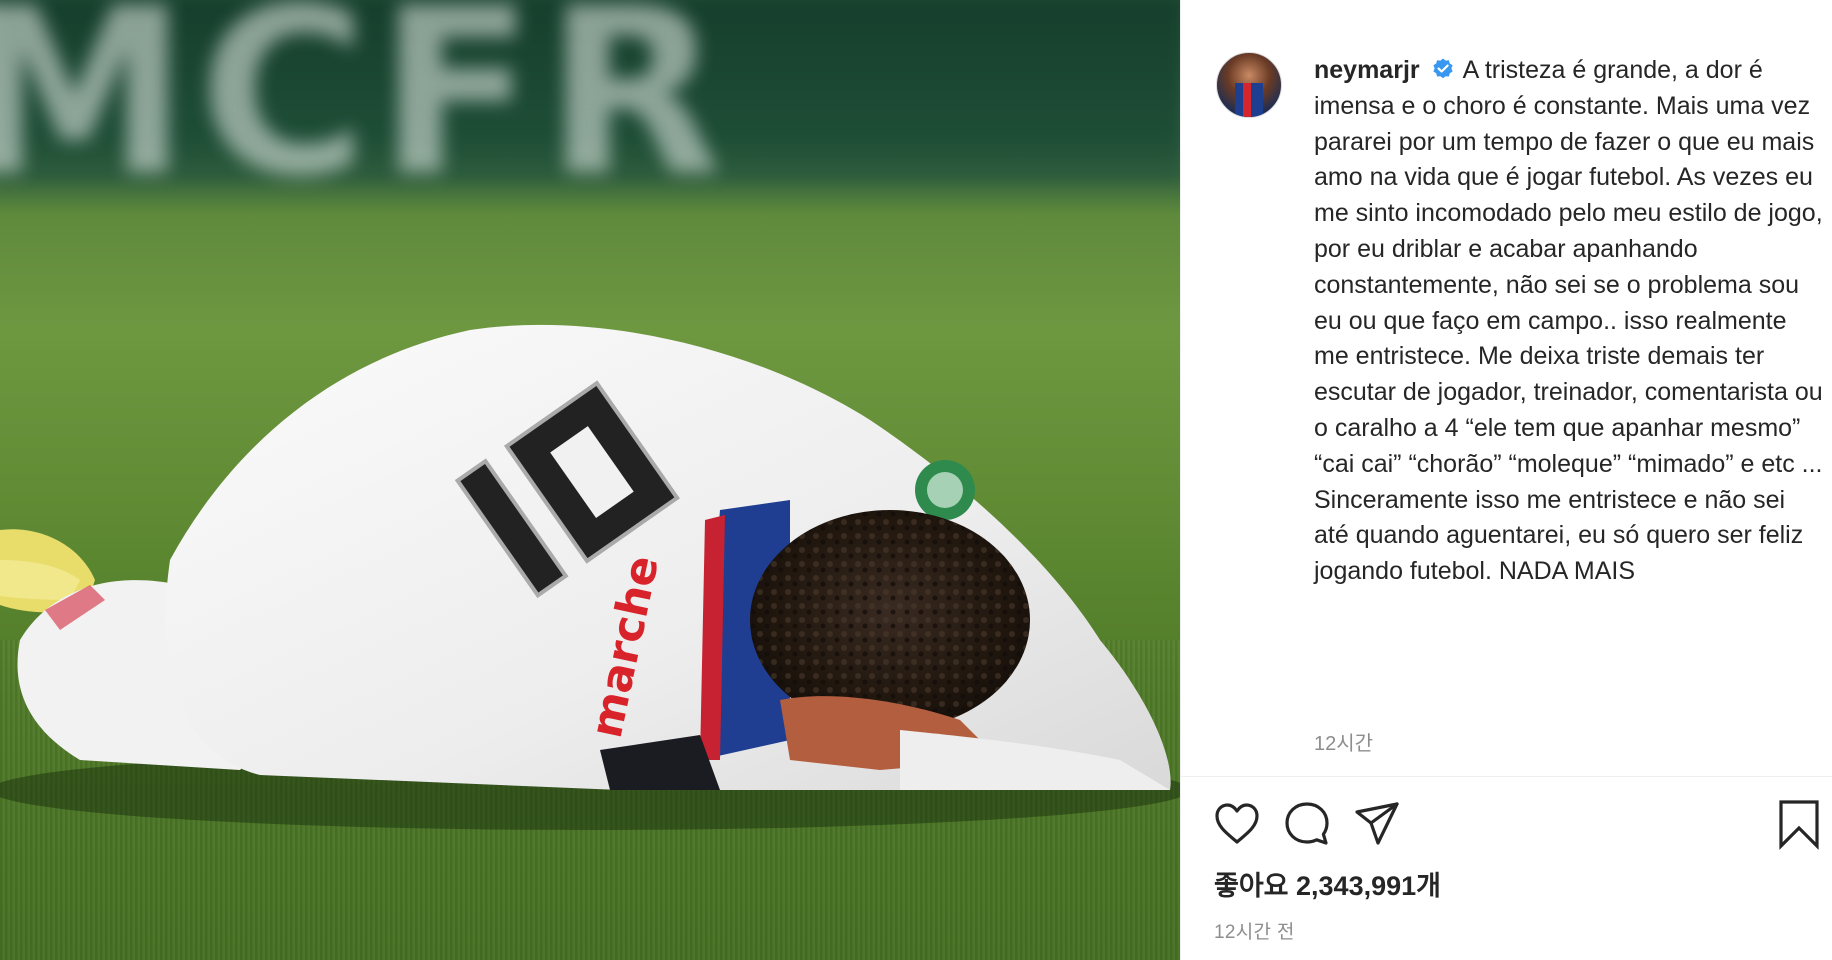 The width and height of the screenshot is (1832, 960). Describe the element at coordinates (1506, 776) in the screenshot. I see `section-divider` at that location.